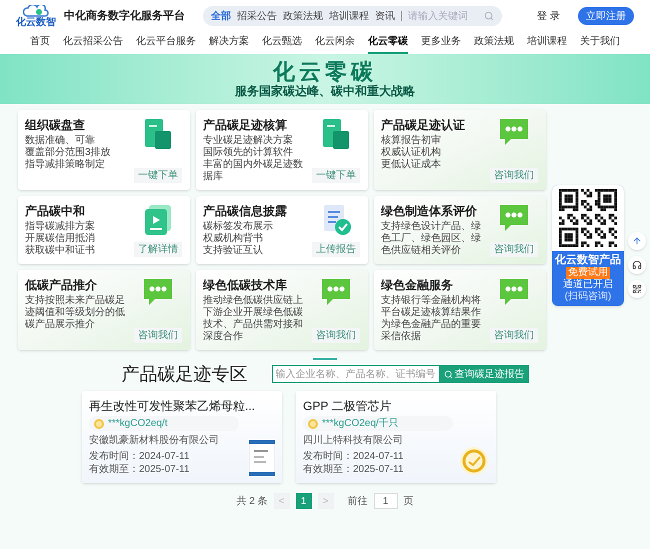 The image size is (650, 549). I want to click on nav-item: 解决方案, so click(229, 43).